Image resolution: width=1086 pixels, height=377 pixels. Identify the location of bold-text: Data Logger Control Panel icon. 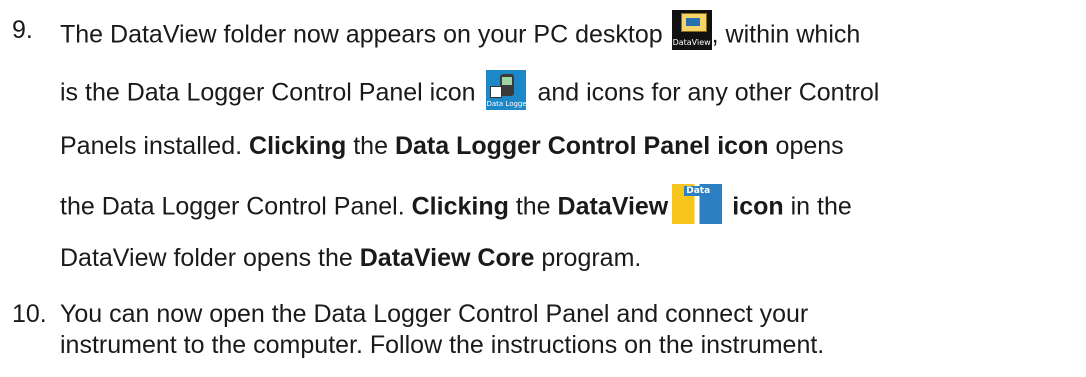
(581, 146).